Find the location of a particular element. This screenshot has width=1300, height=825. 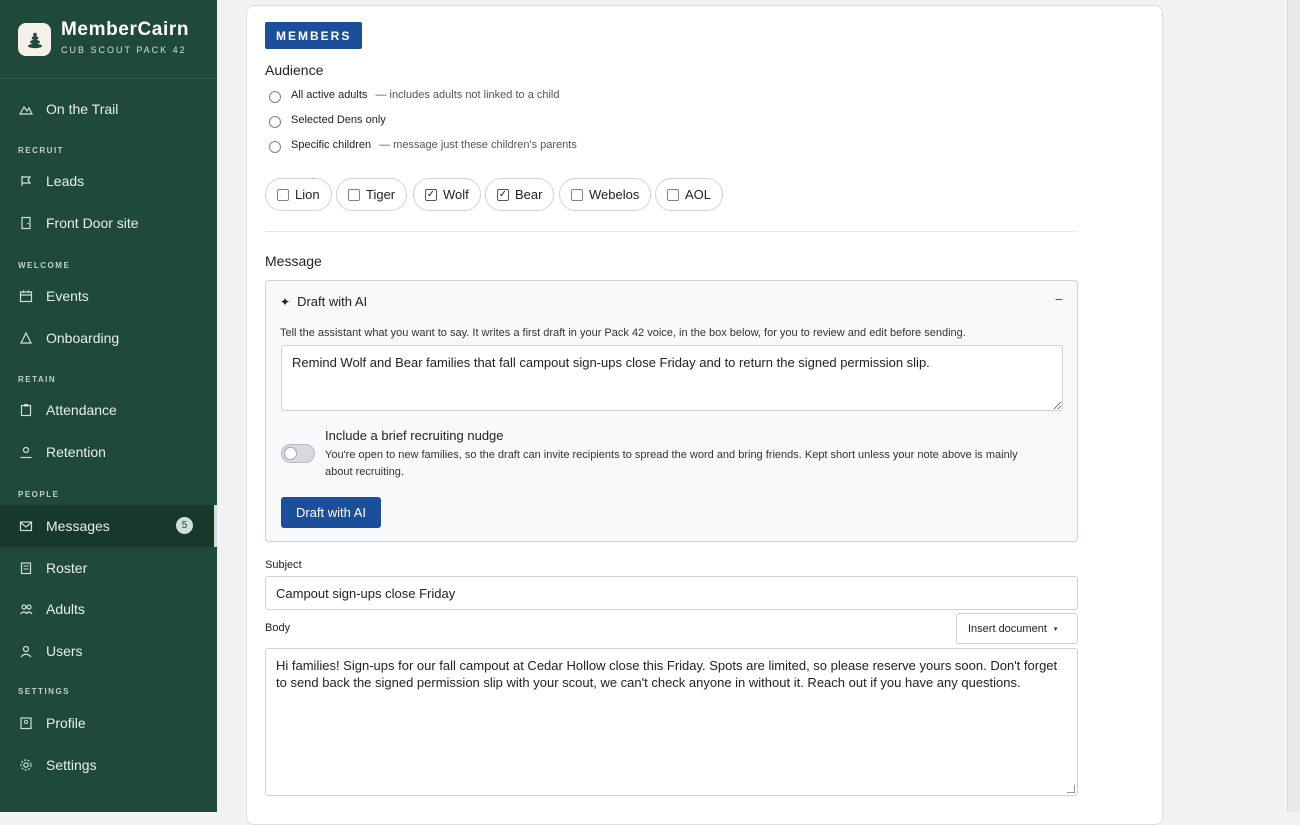

sidebar-item-label: Leads is located at coordinates (65, 181).